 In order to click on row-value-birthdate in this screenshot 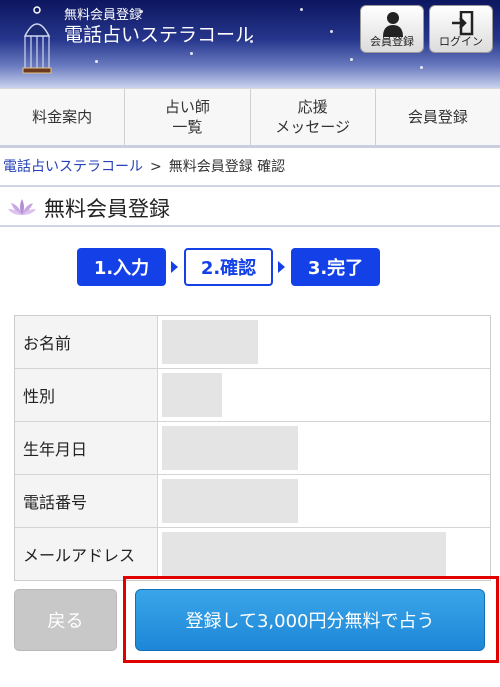, I will do `click(324, 448)`.